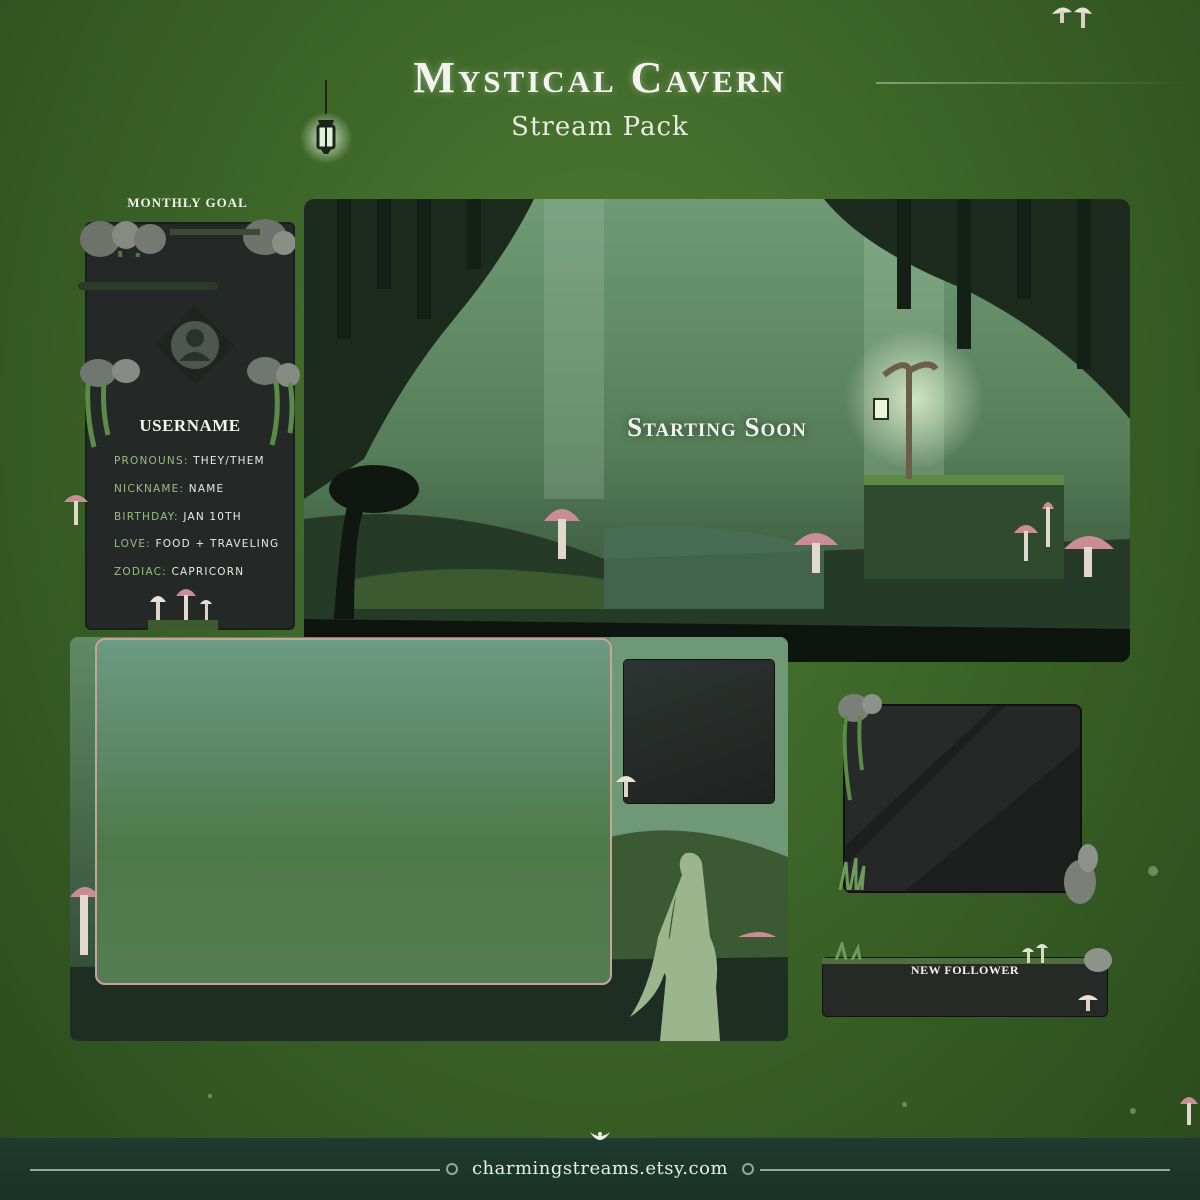  I want to click on camera-slot, so click(699, 731).